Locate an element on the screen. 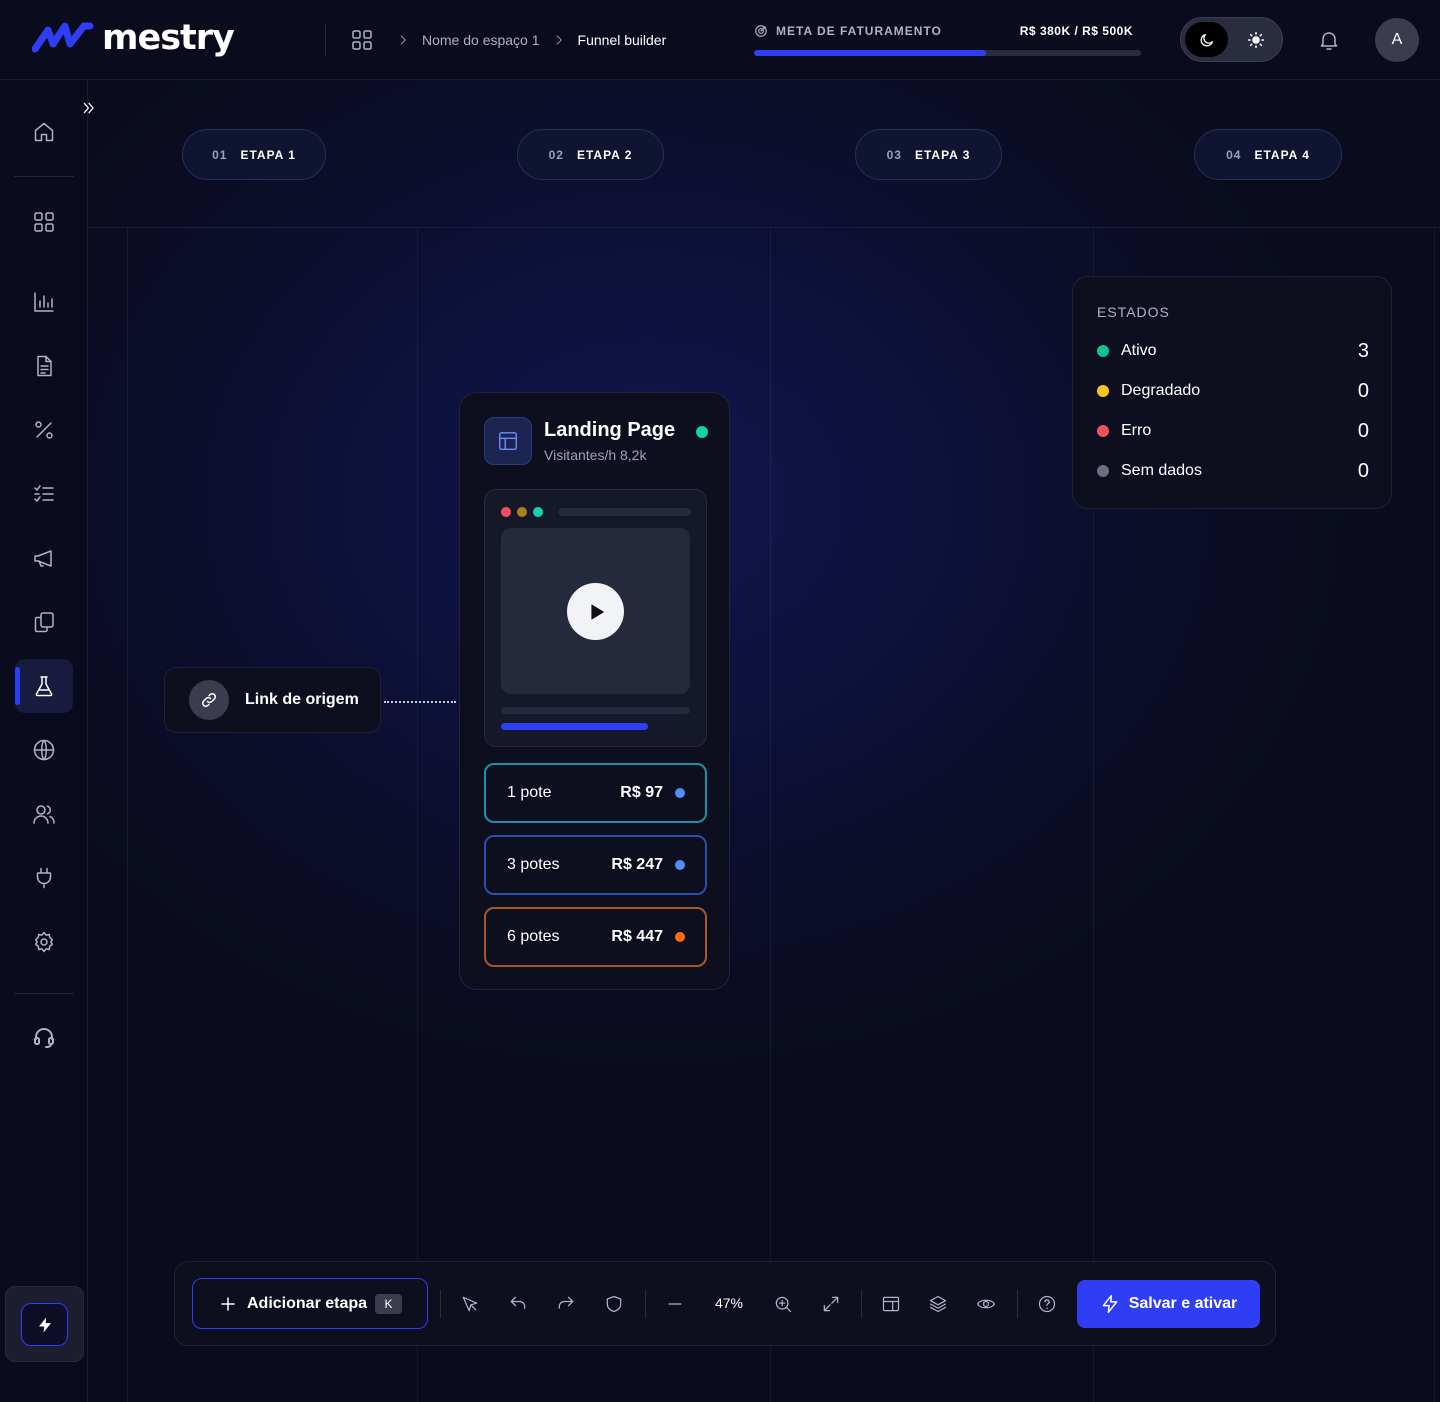  stage-pill-1: 01 ETAPA 1 is located at coordinates (254, 154).